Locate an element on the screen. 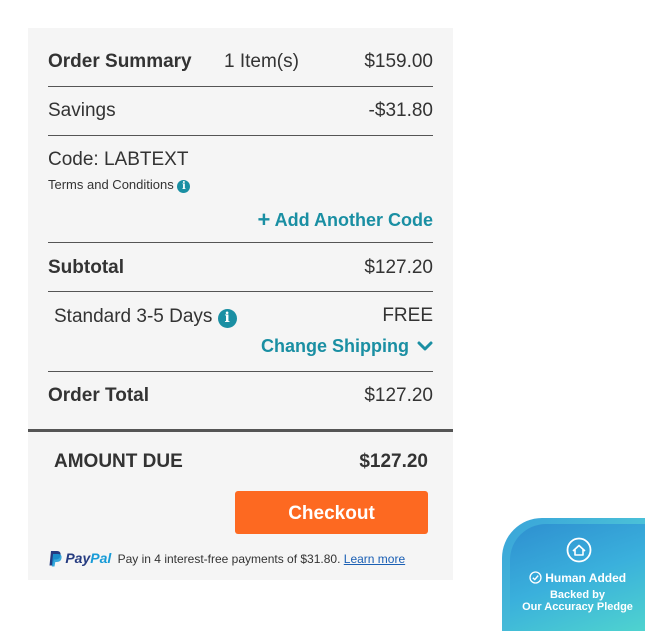 This screenshot has height=631, width=645. items-total: $159.00 is located at coordinates (398, 61).